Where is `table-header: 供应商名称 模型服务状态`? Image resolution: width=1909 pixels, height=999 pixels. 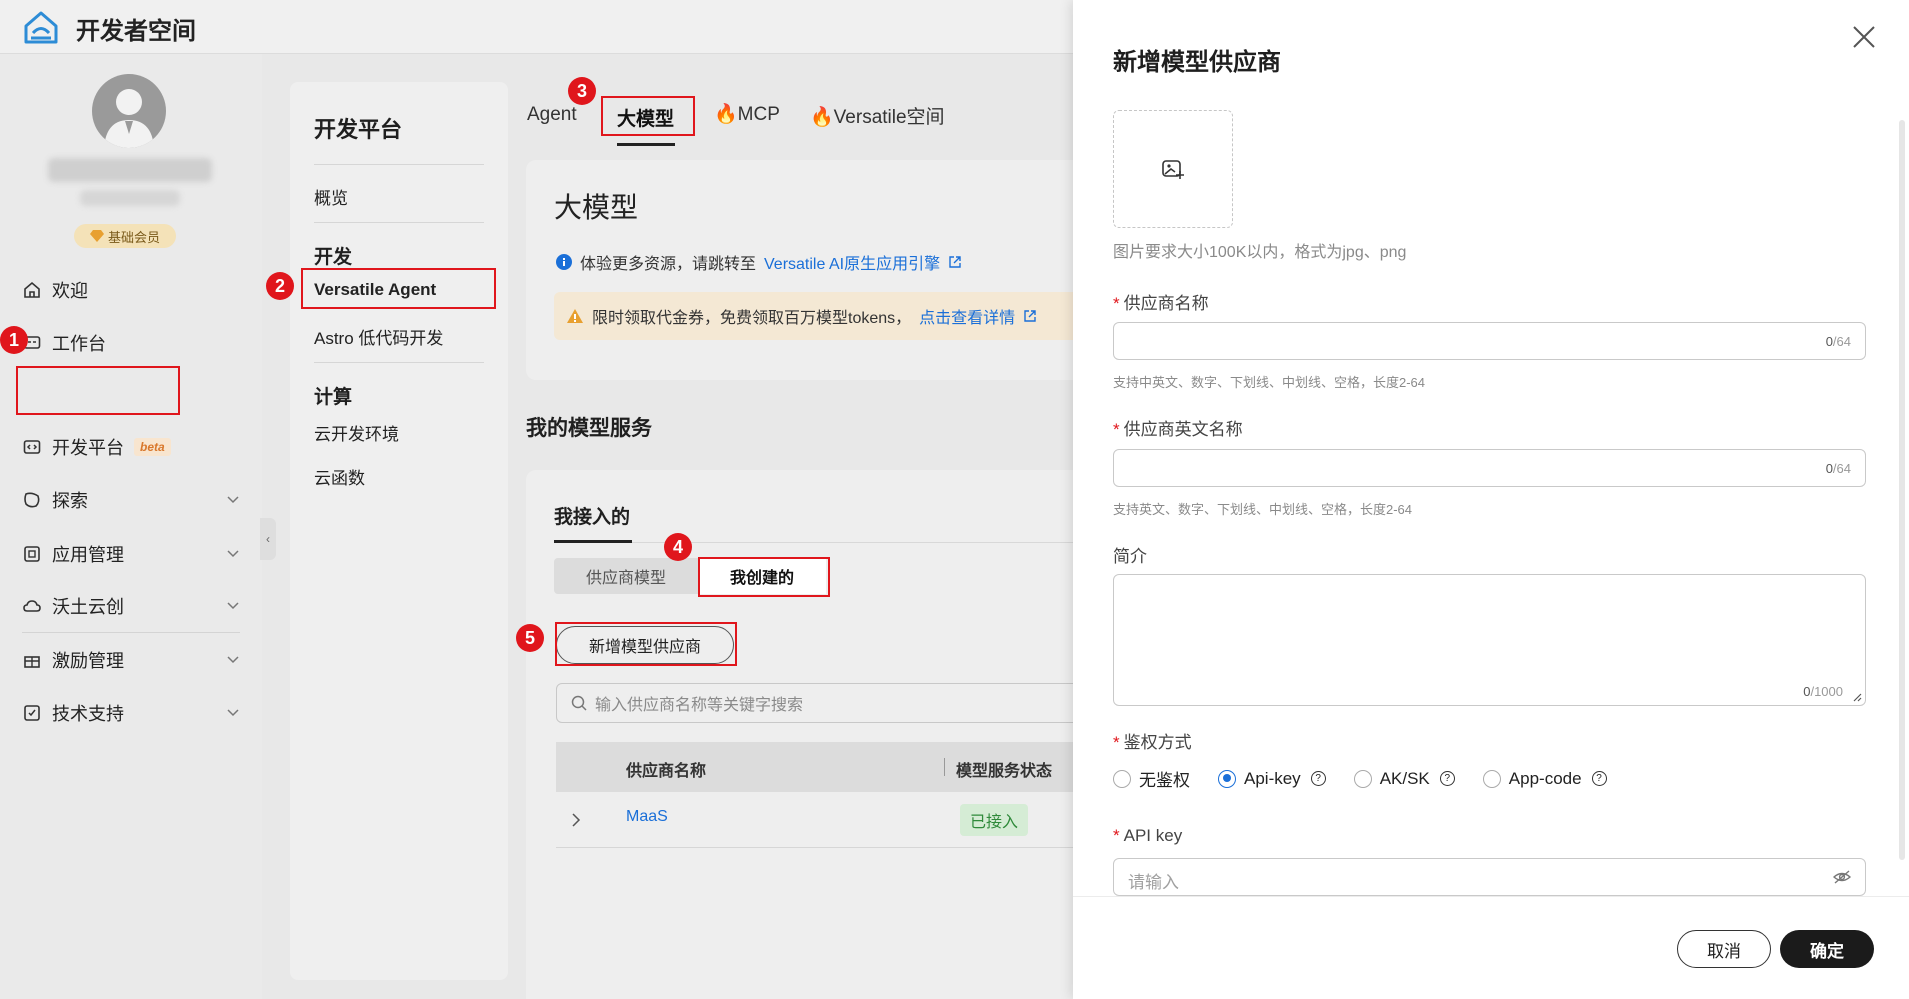
table-header: 供应商名称 模型服务状态 is located at coordinates (821, 767).